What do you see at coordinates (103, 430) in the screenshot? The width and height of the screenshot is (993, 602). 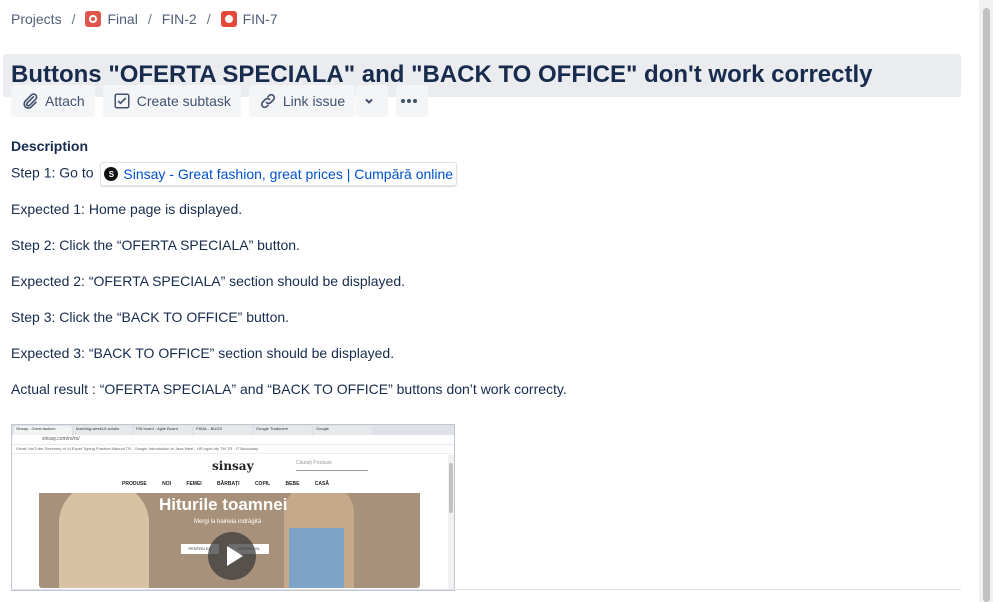 I see `browser-tab: teaching-week10-solutio` at bounding box center [103, 430].